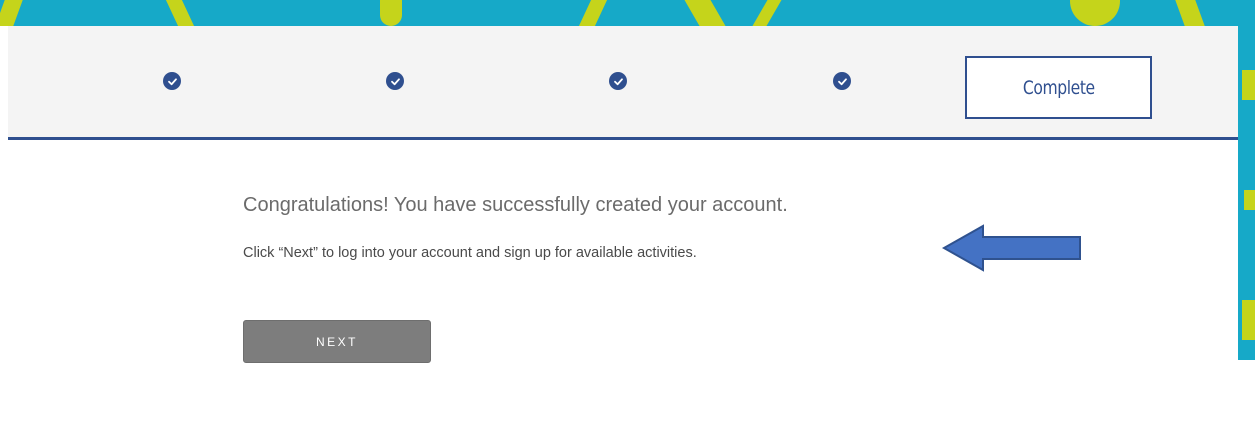  What do you see at coordinates (618, 81) in the screenshot?
I see `step-3-check-icon` at bounding box center [618, 81].